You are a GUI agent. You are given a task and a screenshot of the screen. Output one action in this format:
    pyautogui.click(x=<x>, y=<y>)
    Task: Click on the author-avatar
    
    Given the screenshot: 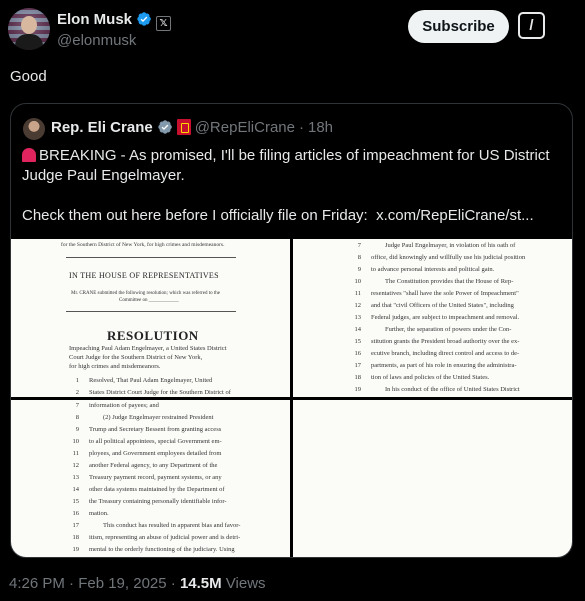 What is the action you would take?
    pyautogui.click(x=29, y=29)
    